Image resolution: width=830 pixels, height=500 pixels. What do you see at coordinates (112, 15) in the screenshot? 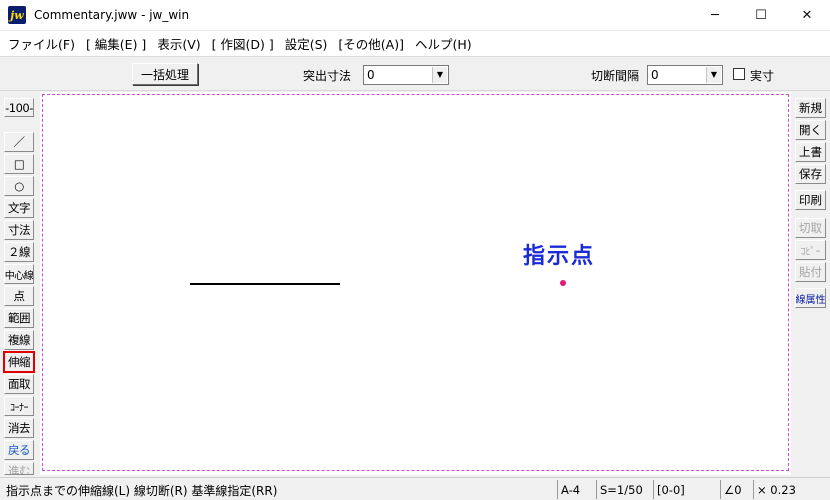
I see `window-title: Commentary.jww - jw_win` at bounding box center [112, 15].